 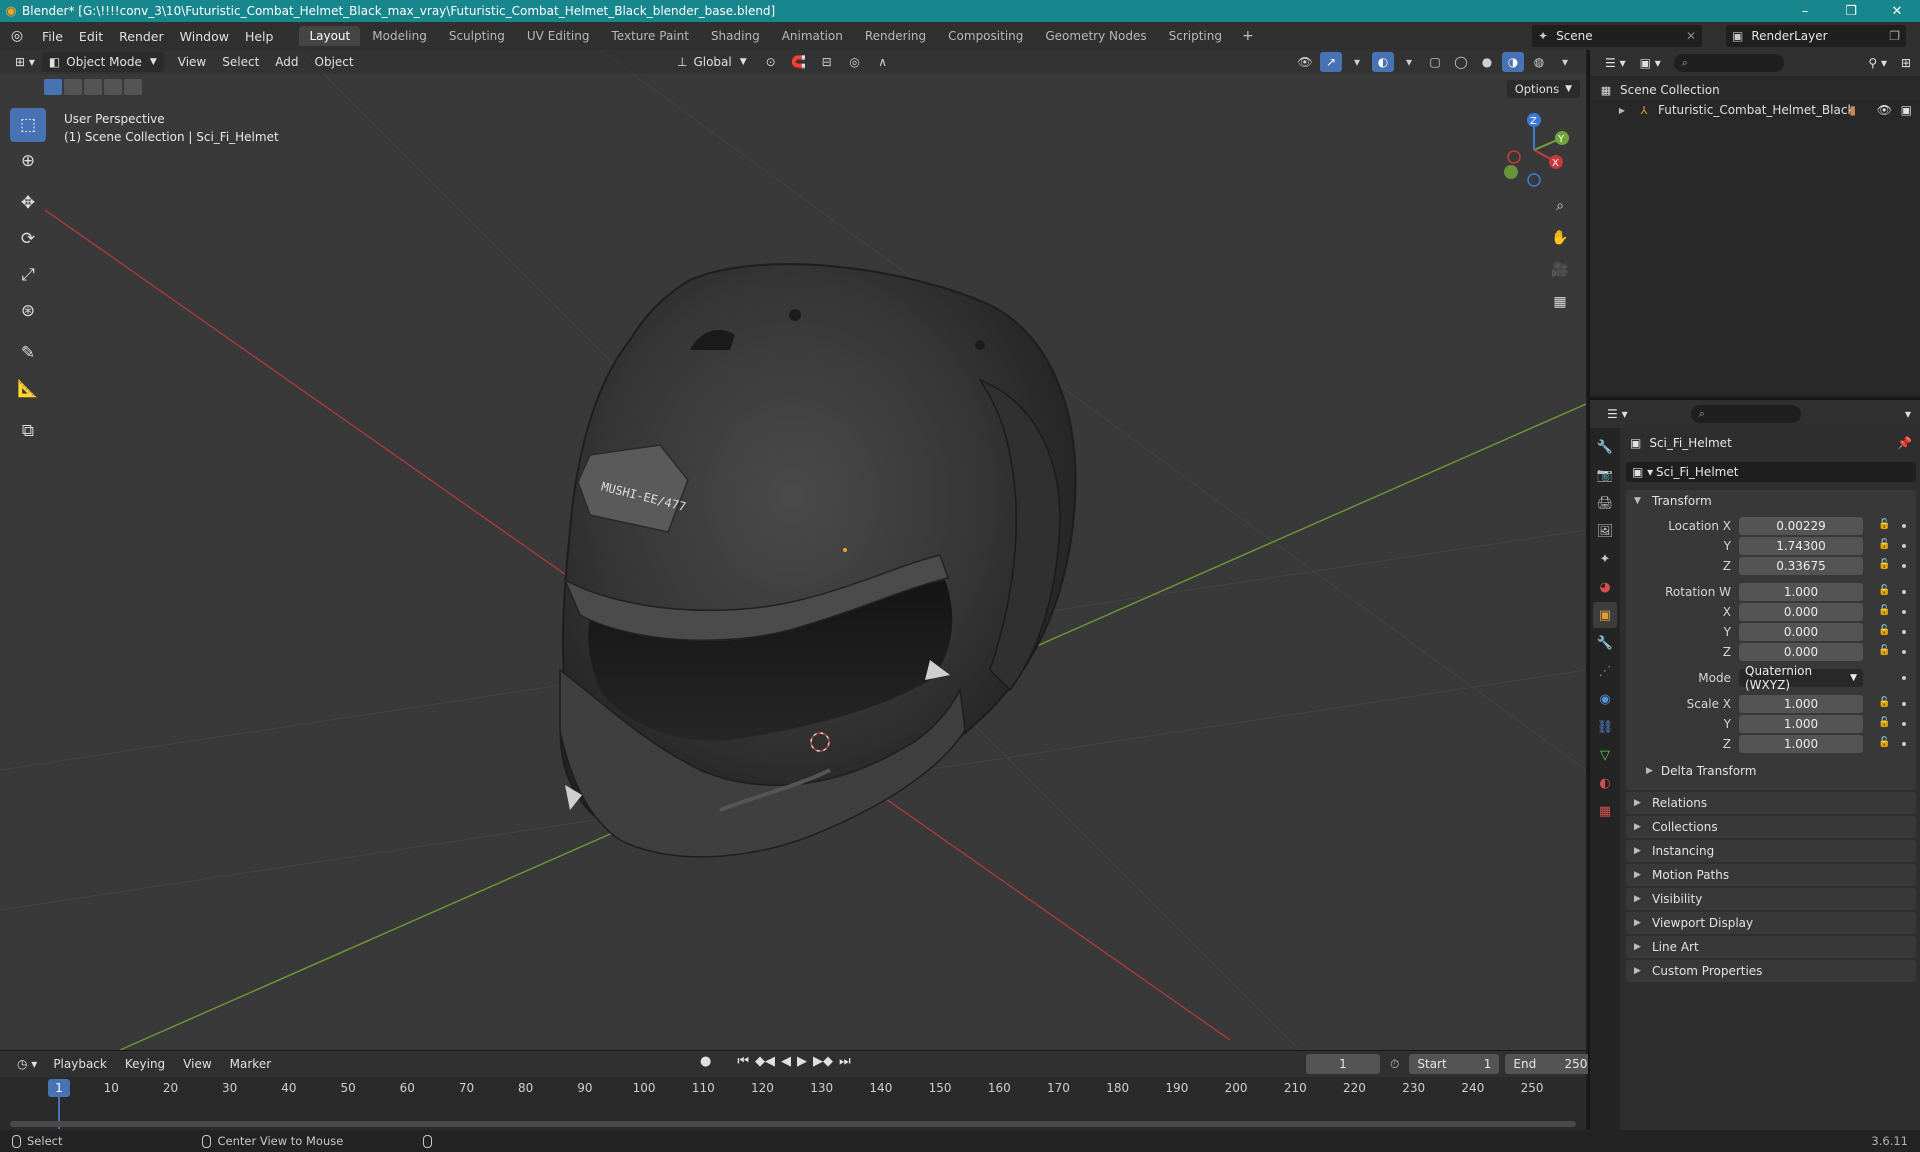 What do you see at coordinates (1195, 36) in the screenshot?
I see `tab-scripting: Scripting` at bounding box center [1195, 36].